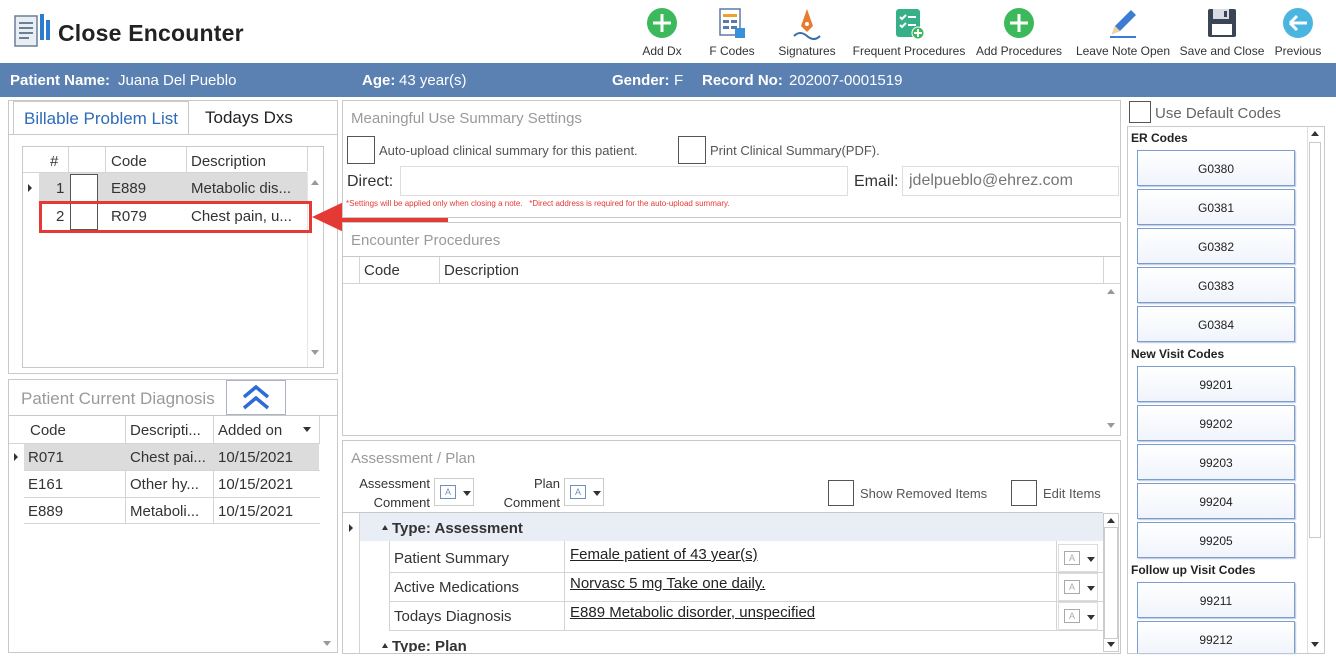 This screenshot has height=664, width=1336. I want to click on ap-row-value: Norvasc 5 mg Take one daily., so click(667, 583).